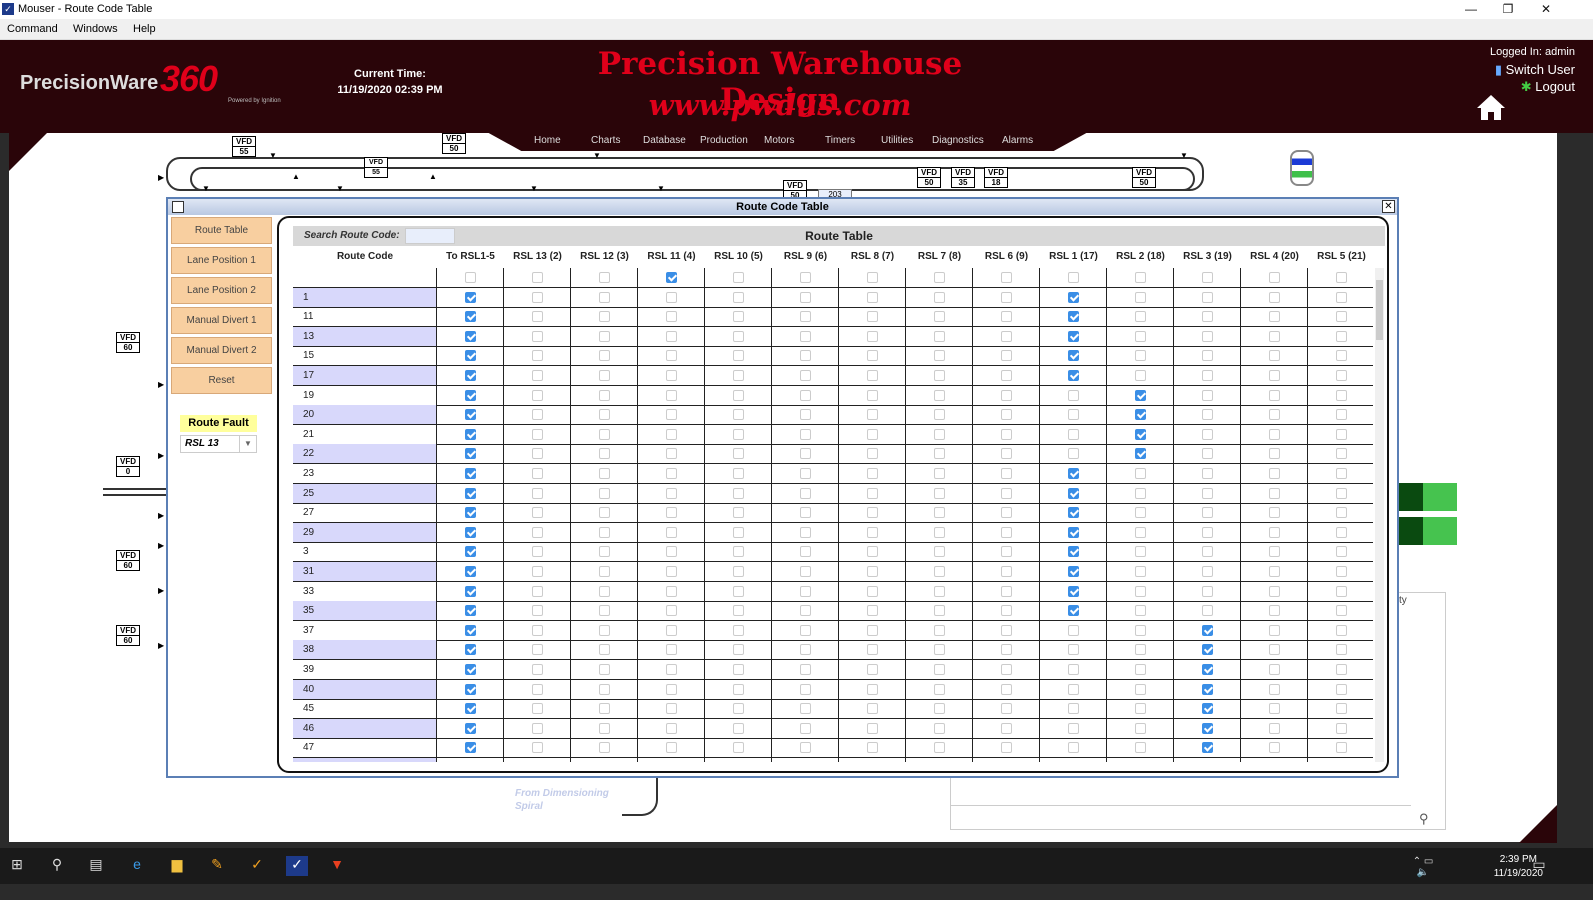 This screenshot has height=900, width=1593. Describe the element at coordinates (1379, 515) in the screenshot. I see `vertical-scrollbar` at that location.